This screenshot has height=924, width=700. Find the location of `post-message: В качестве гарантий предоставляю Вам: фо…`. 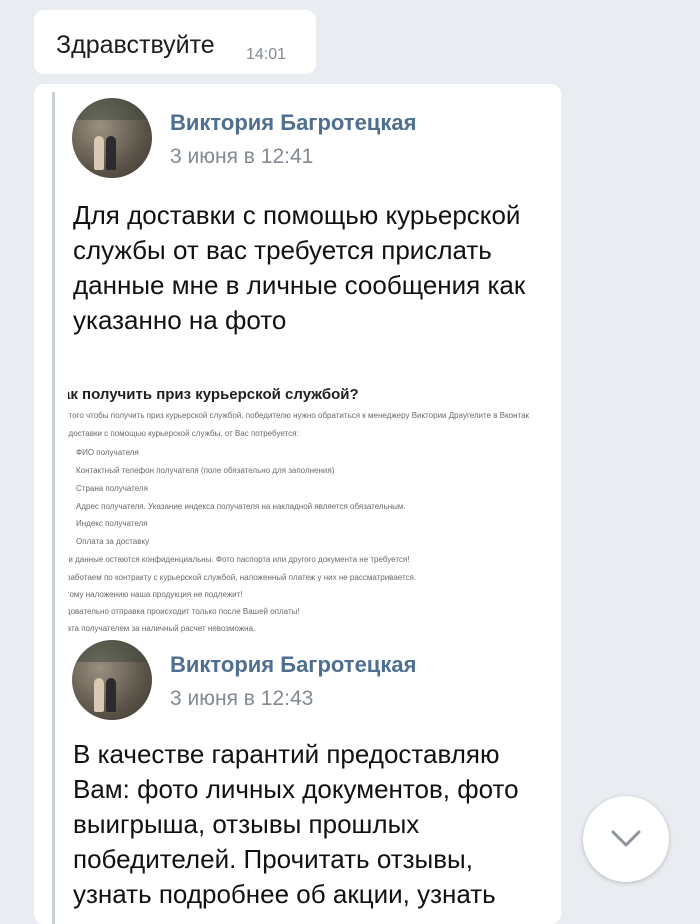

post-message: В качестве гарантий предоставляю Вам: фо… is located at coordinates (296, 824).